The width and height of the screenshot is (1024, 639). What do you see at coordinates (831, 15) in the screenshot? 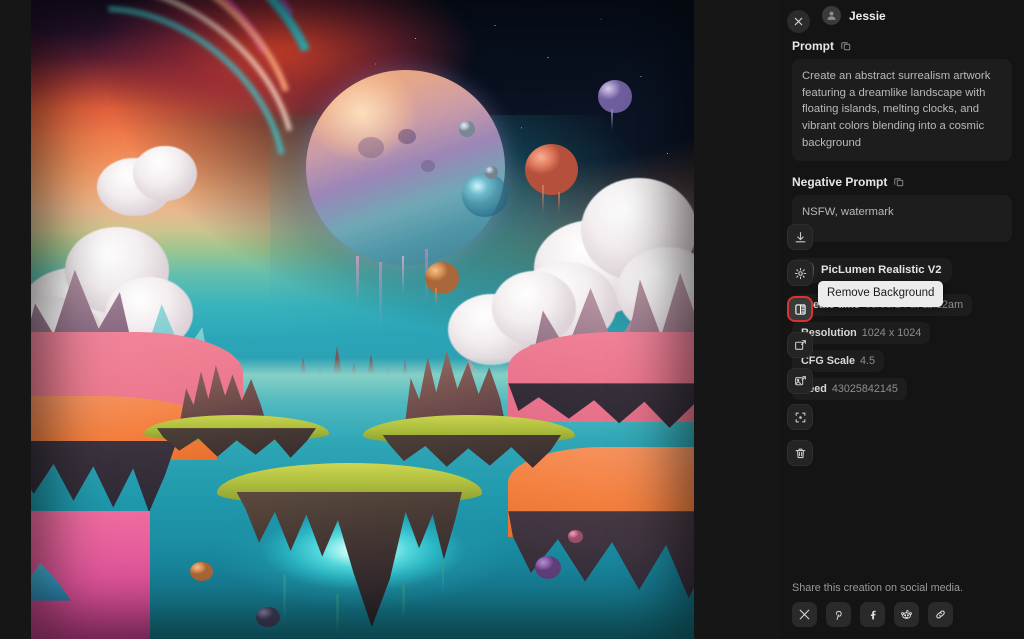
I see `user-avatar-icon` at bounding box center [831, 15].